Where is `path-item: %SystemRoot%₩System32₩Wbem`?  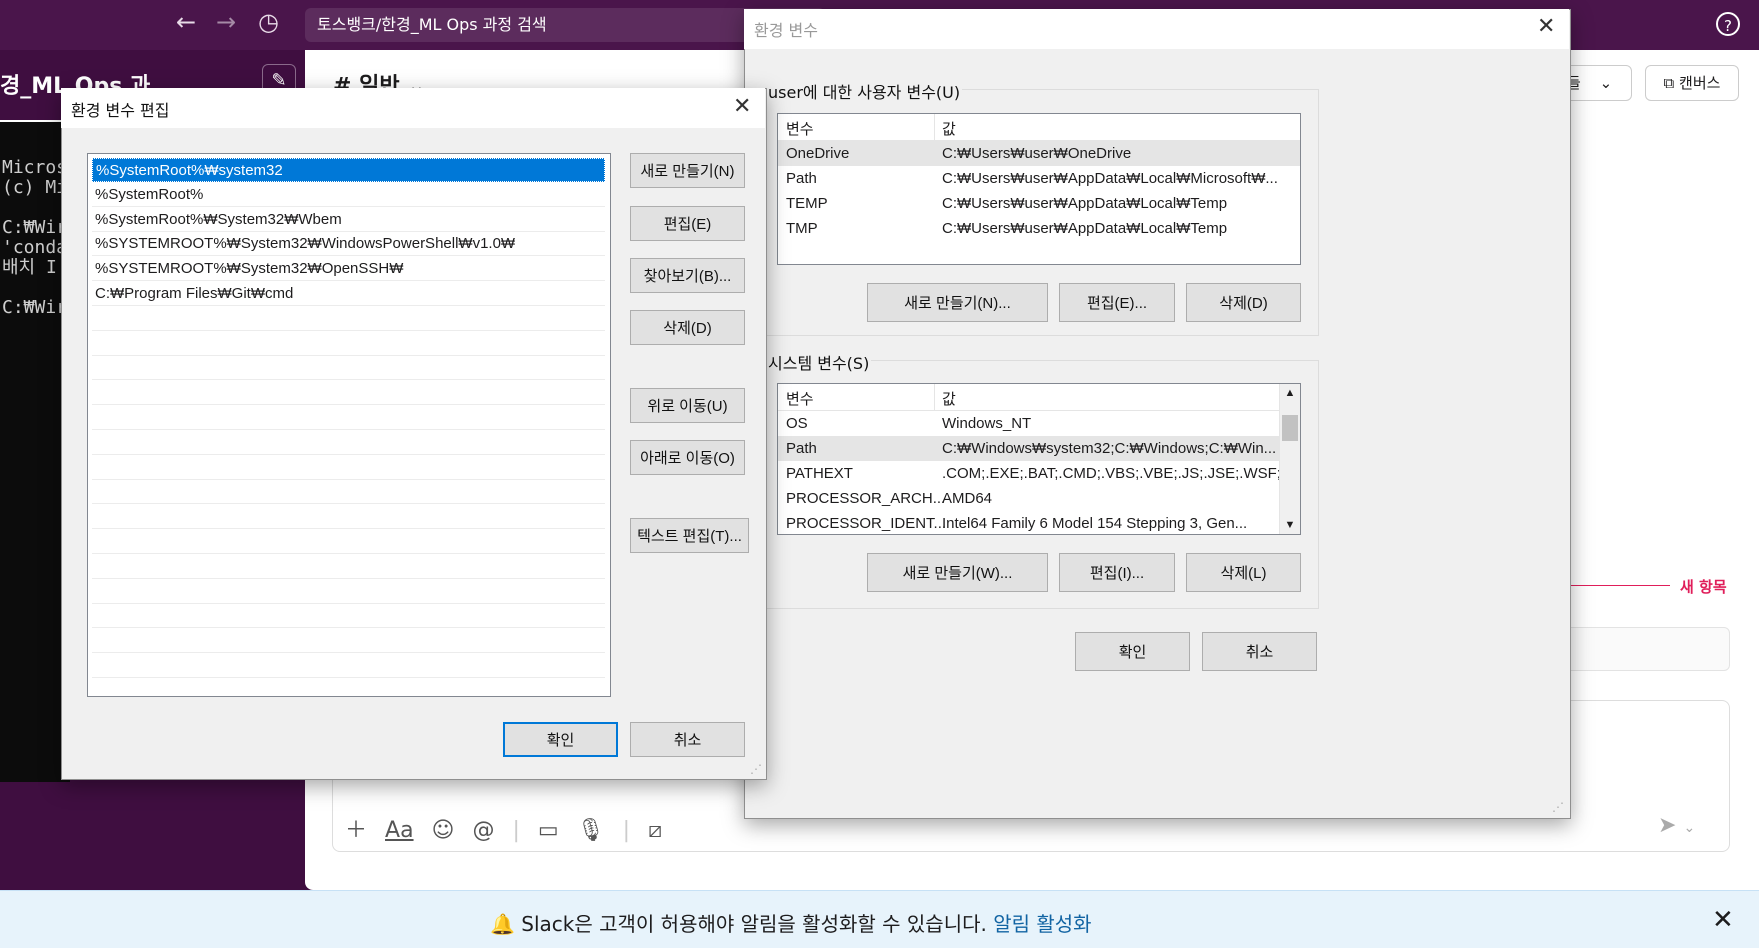
path-item: %SystemRoot%₩System32₩Wbem is located at coordinates (348, 220).